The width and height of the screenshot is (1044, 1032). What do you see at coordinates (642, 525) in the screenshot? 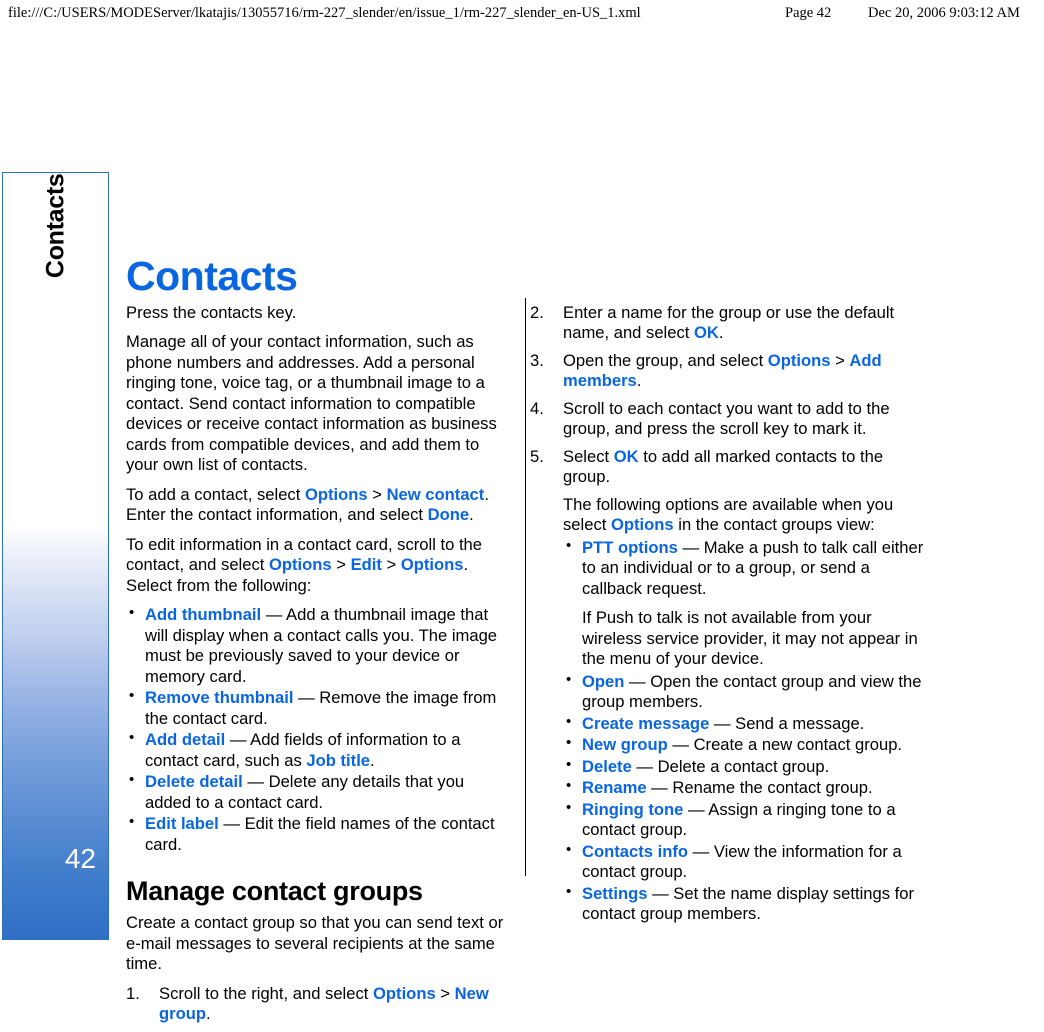
I see `ui-term-options-6: Options` at bounding box center [642, 525].